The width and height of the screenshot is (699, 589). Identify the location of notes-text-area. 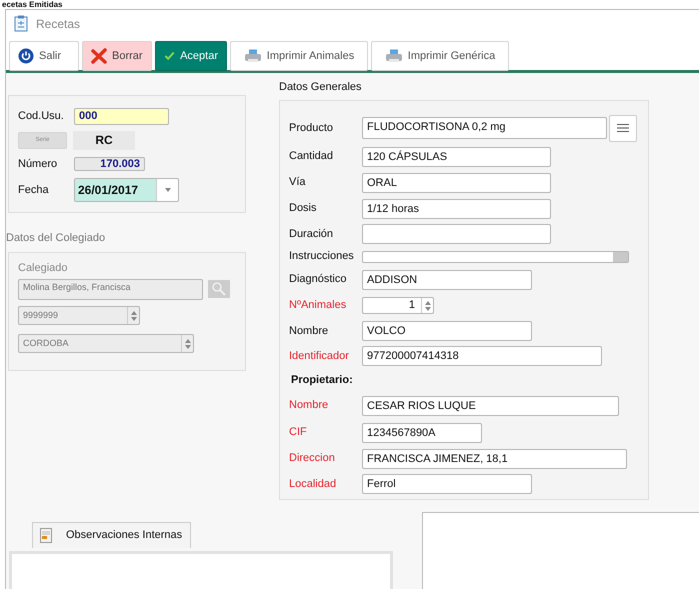
(201, 570).